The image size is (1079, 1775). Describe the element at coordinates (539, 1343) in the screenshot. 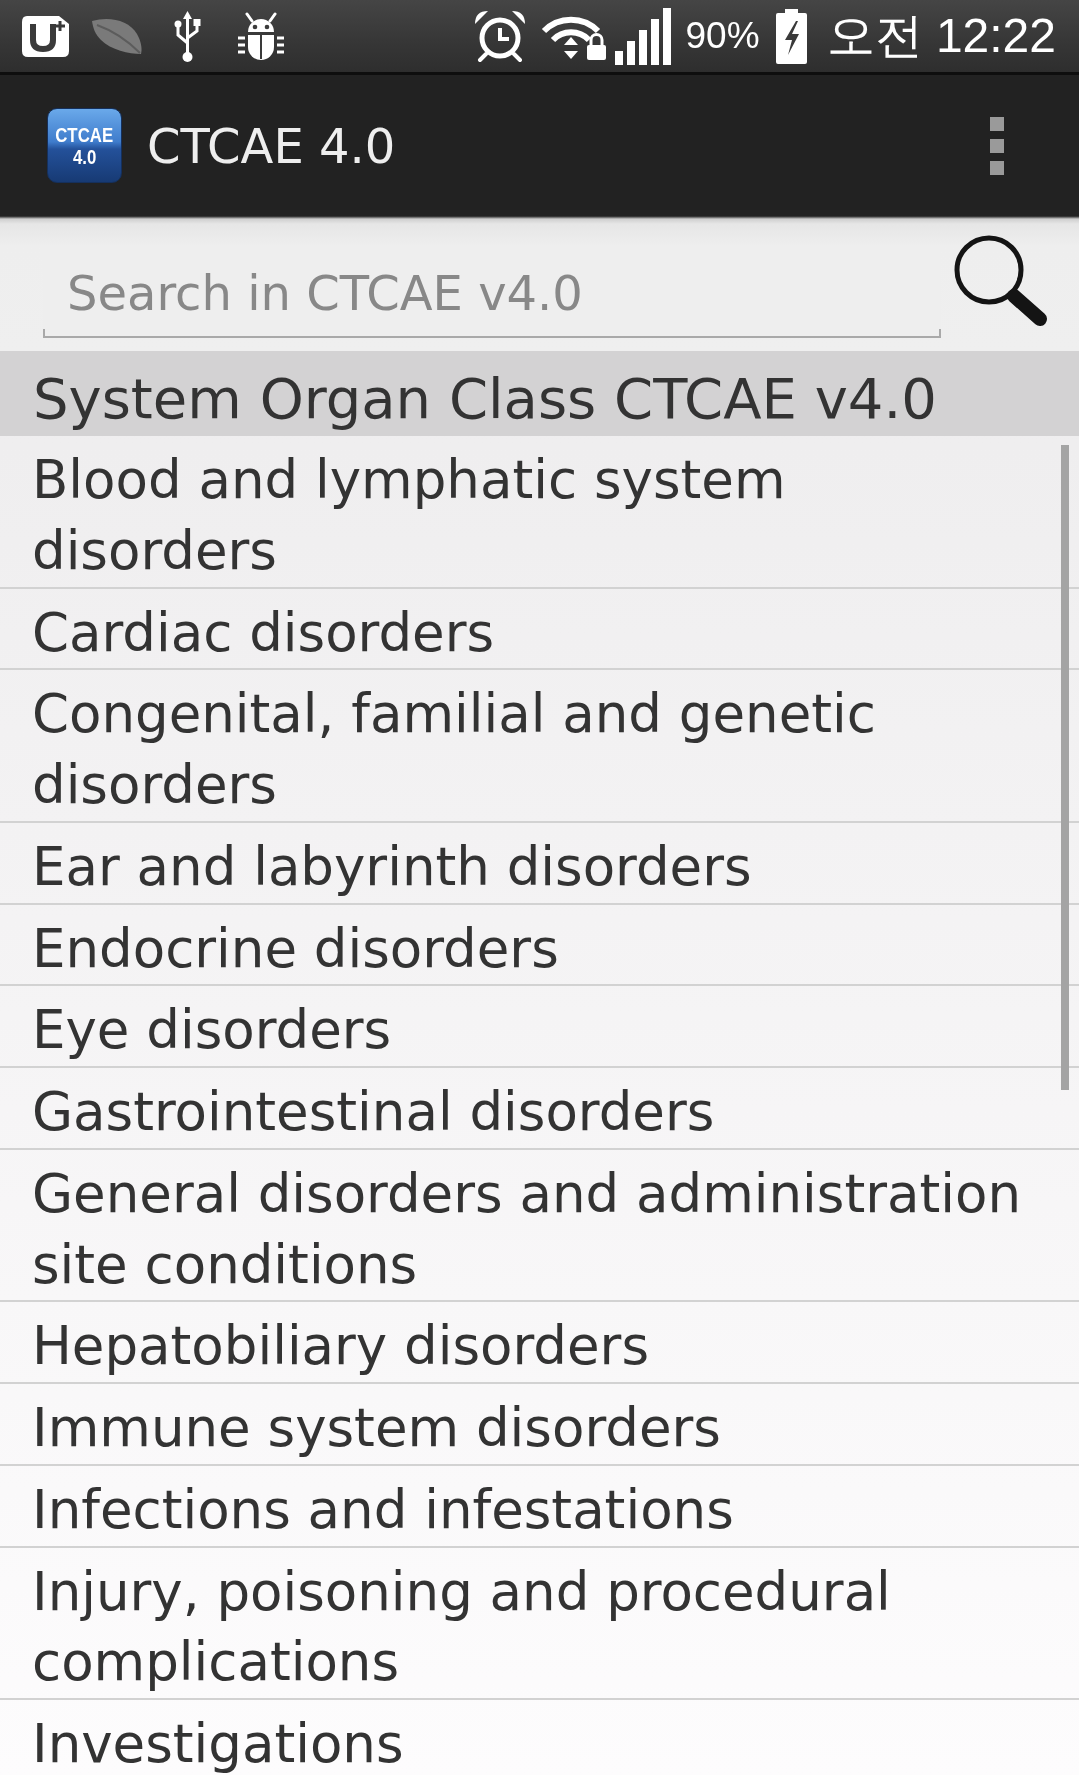

I see `list-item: Hepatobiliary disorders` at that location.